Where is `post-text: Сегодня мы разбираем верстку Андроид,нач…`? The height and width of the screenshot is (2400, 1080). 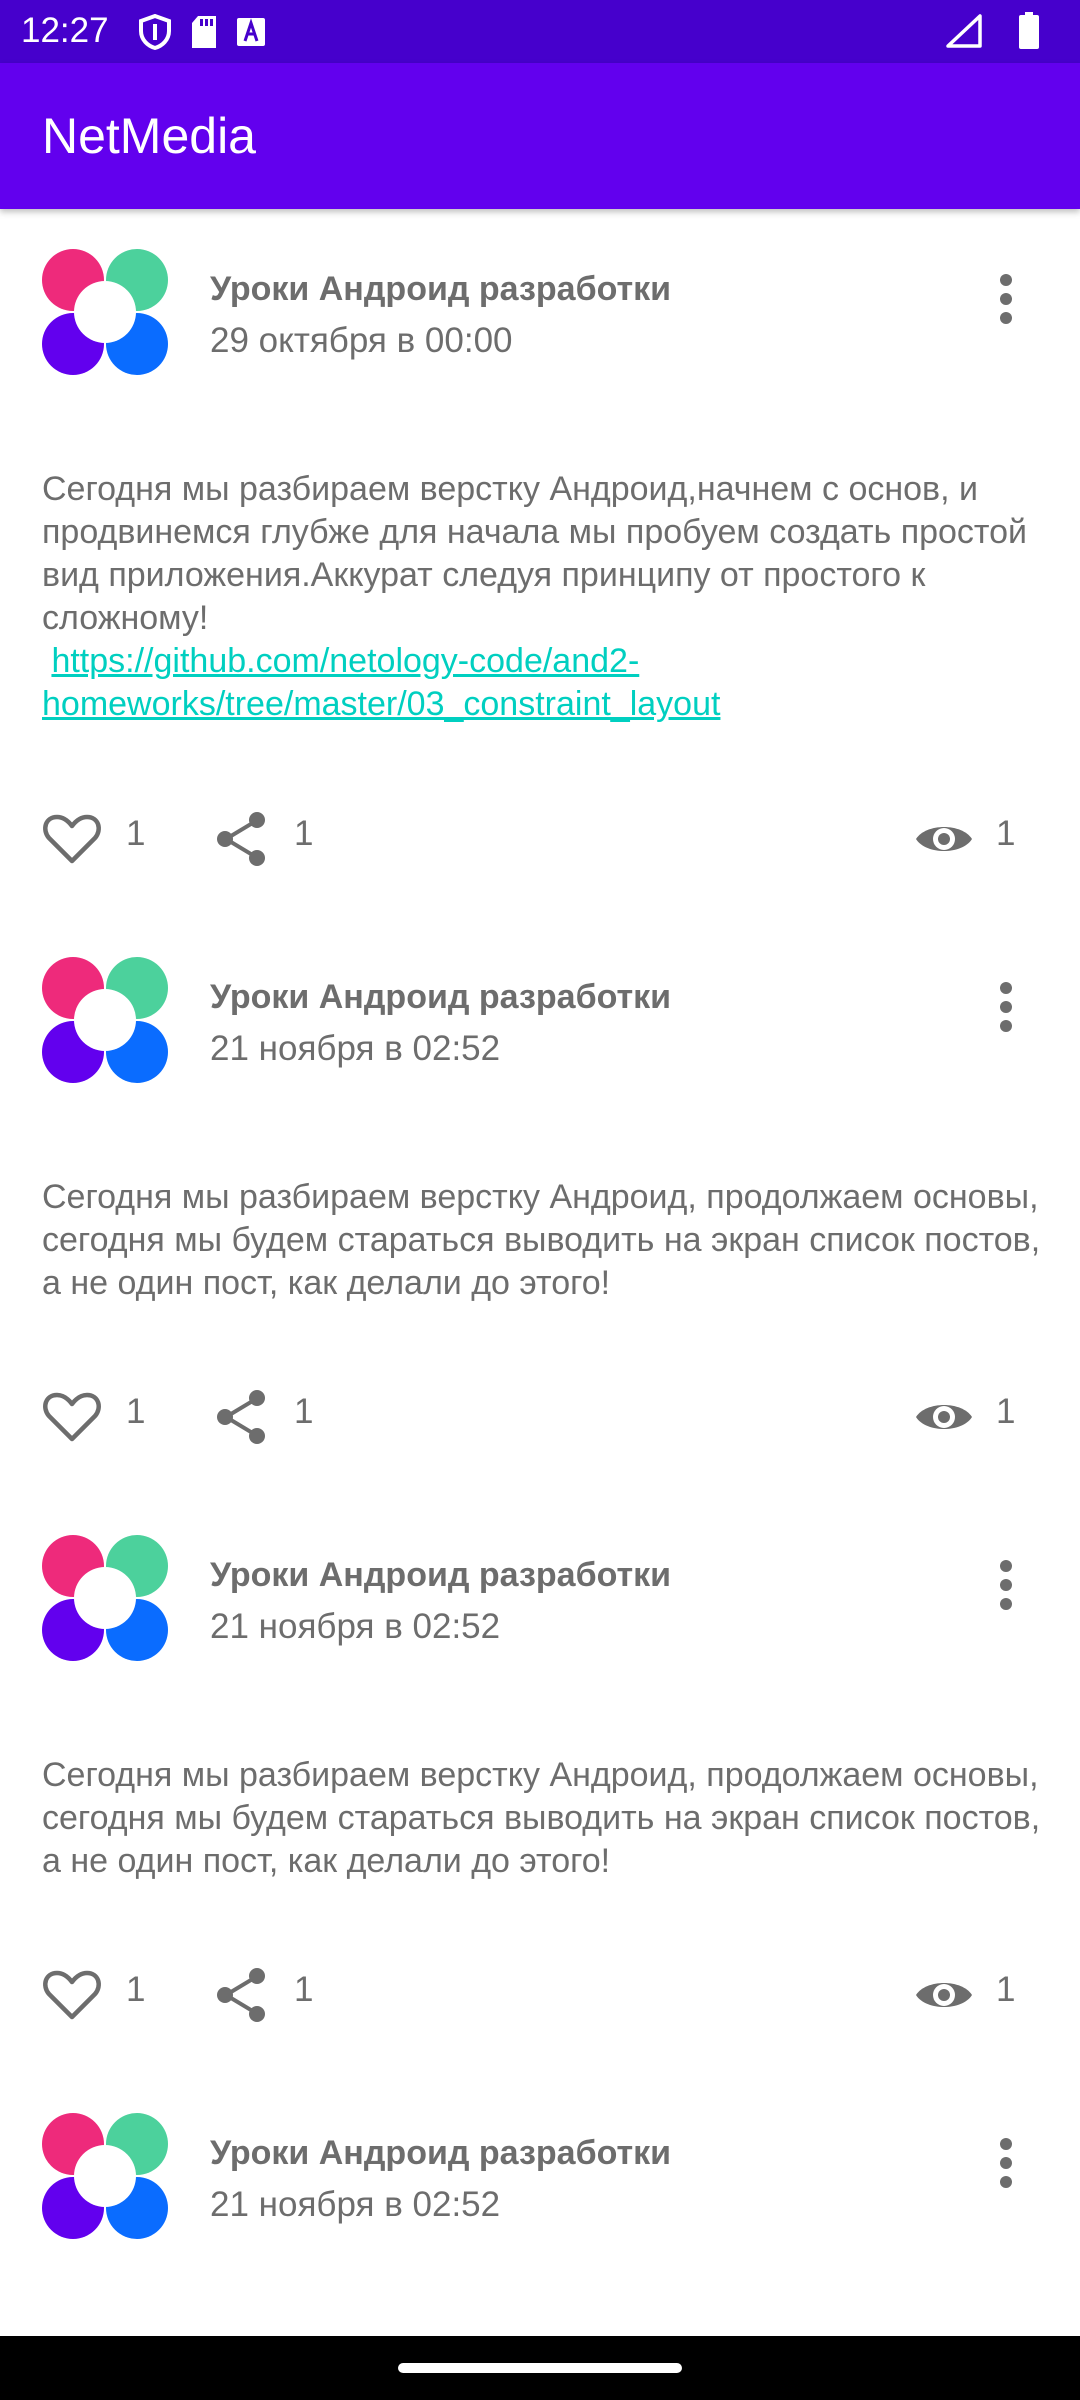
post-text: Сегодня мы разбираем верстку Андроид,нач… is located at coordinates (535, 553).